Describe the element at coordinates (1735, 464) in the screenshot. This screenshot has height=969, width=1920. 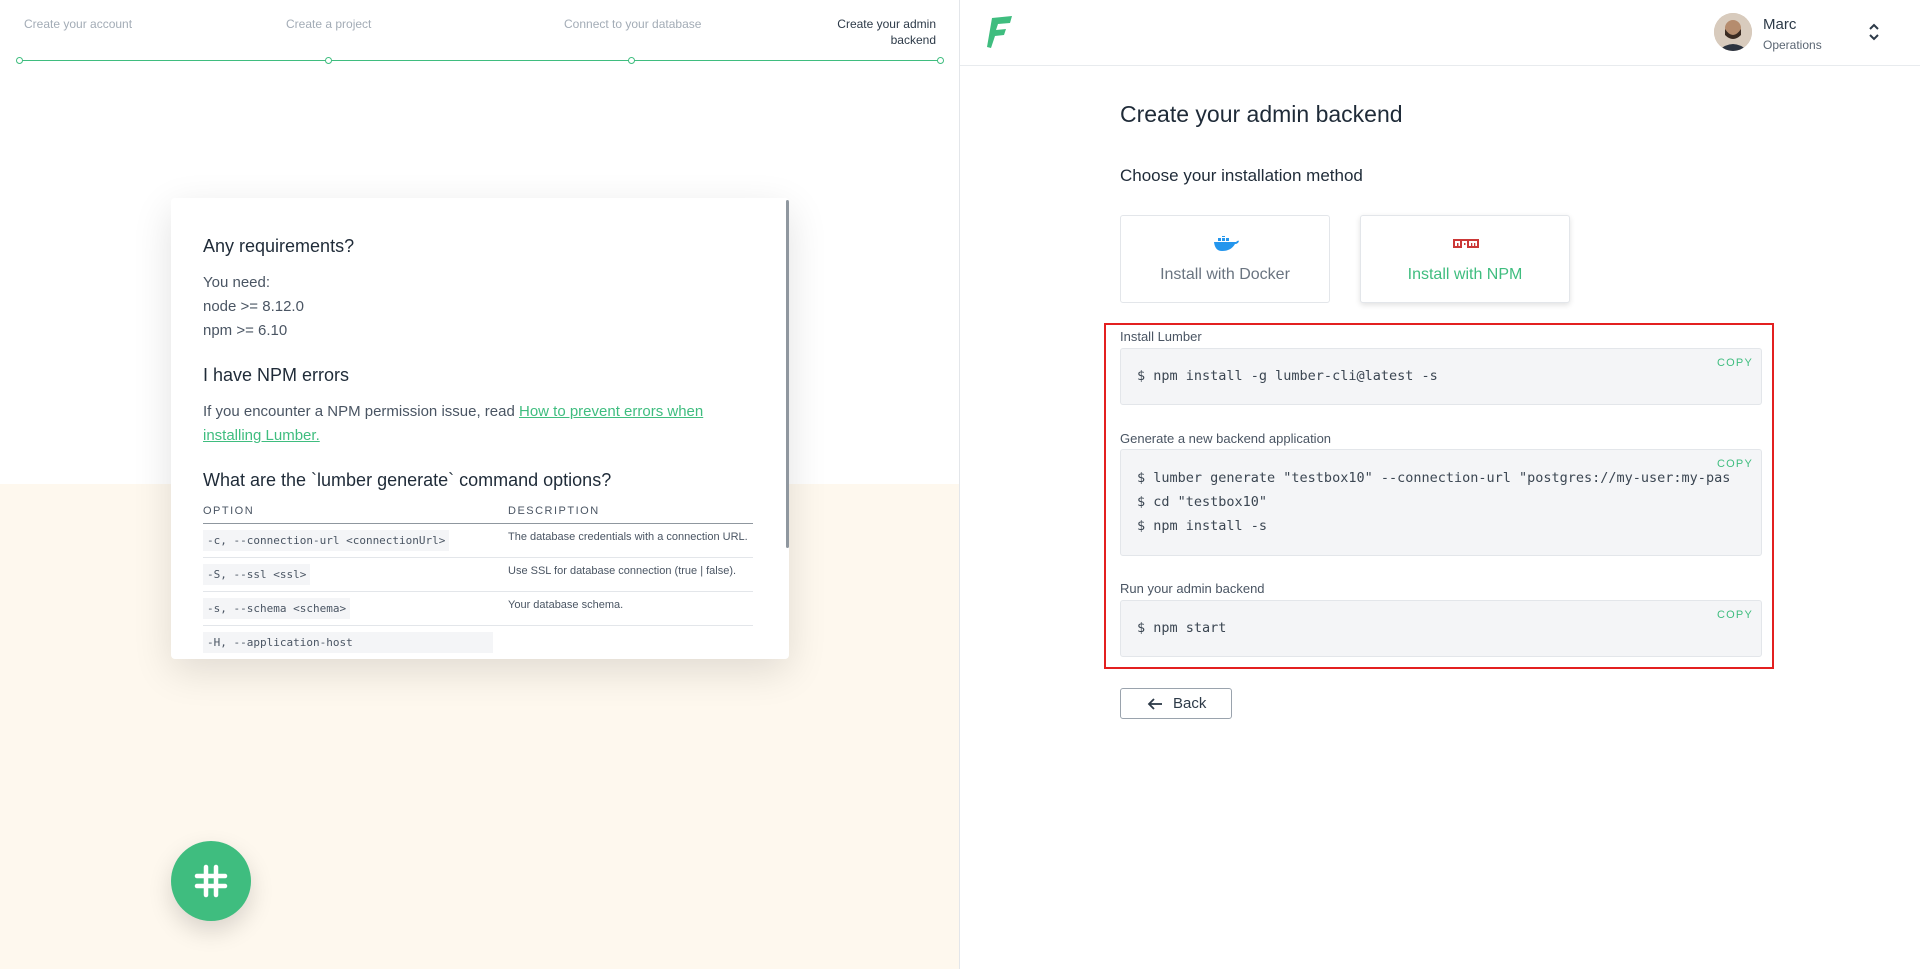
I see `copy-generate-command-button: COPY` at that location.